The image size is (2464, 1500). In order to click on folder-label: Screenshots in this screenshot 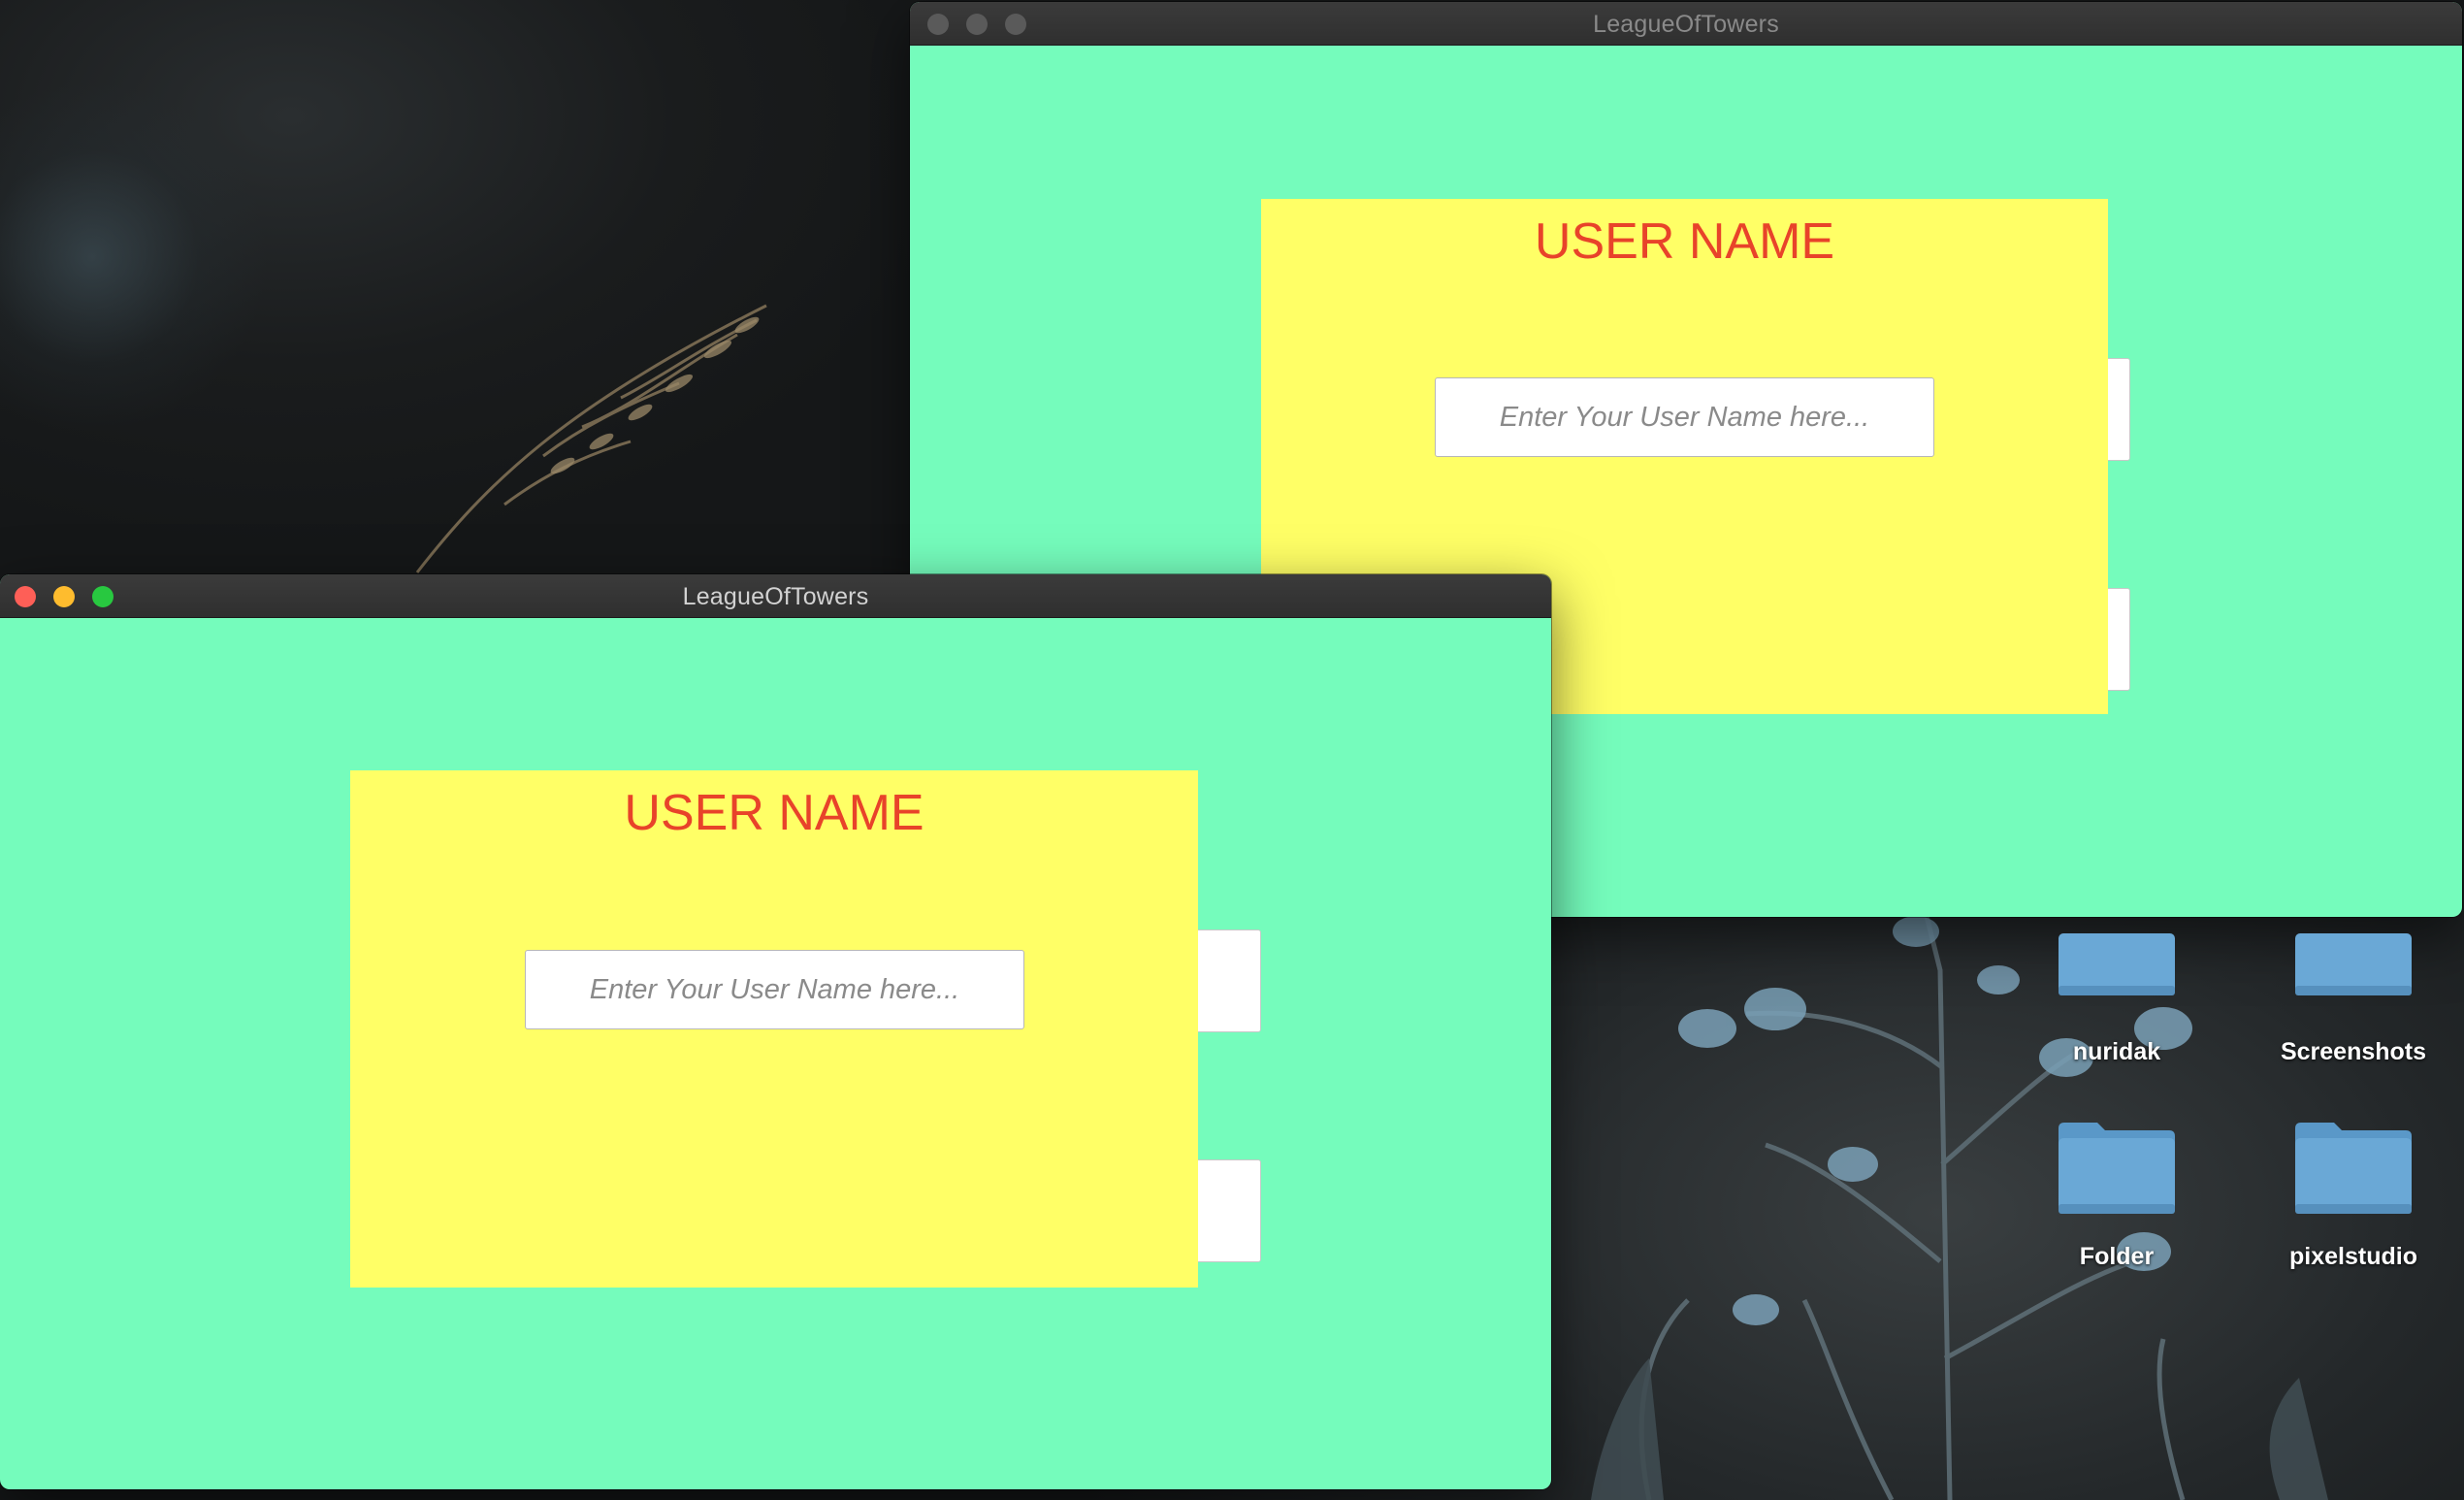, I will do `click(2353, 1051)`.